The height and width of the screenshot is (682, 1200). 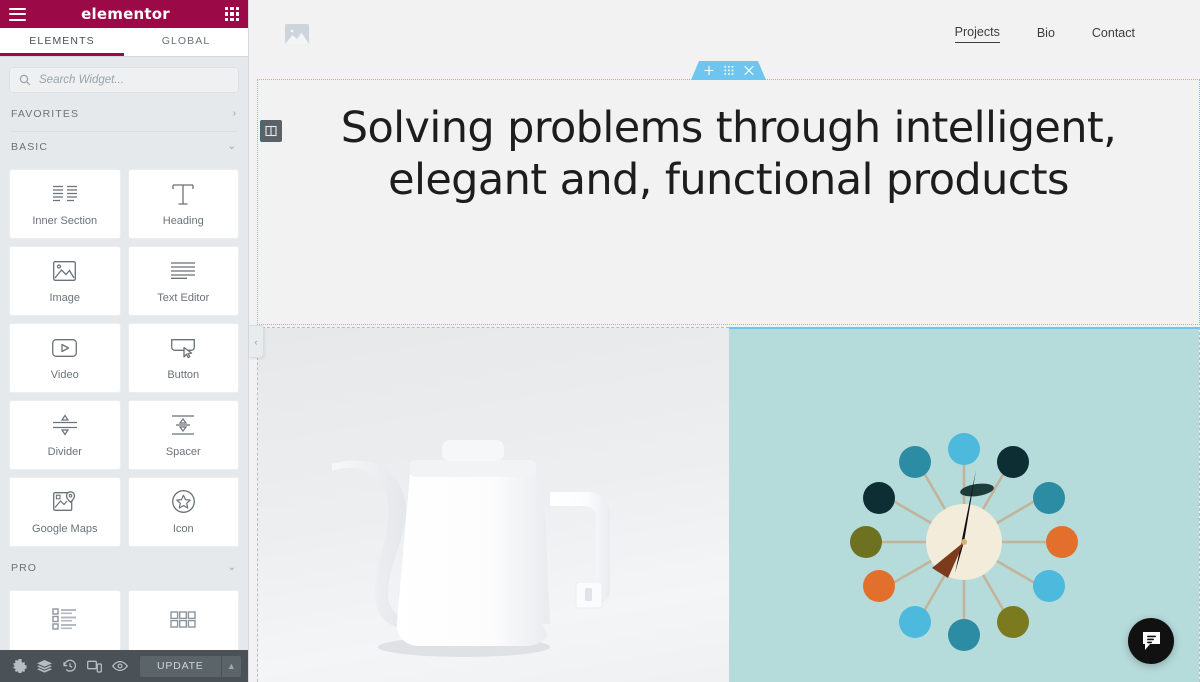 I want to click on widget-heading: Heading, so click(x=183, y=204).